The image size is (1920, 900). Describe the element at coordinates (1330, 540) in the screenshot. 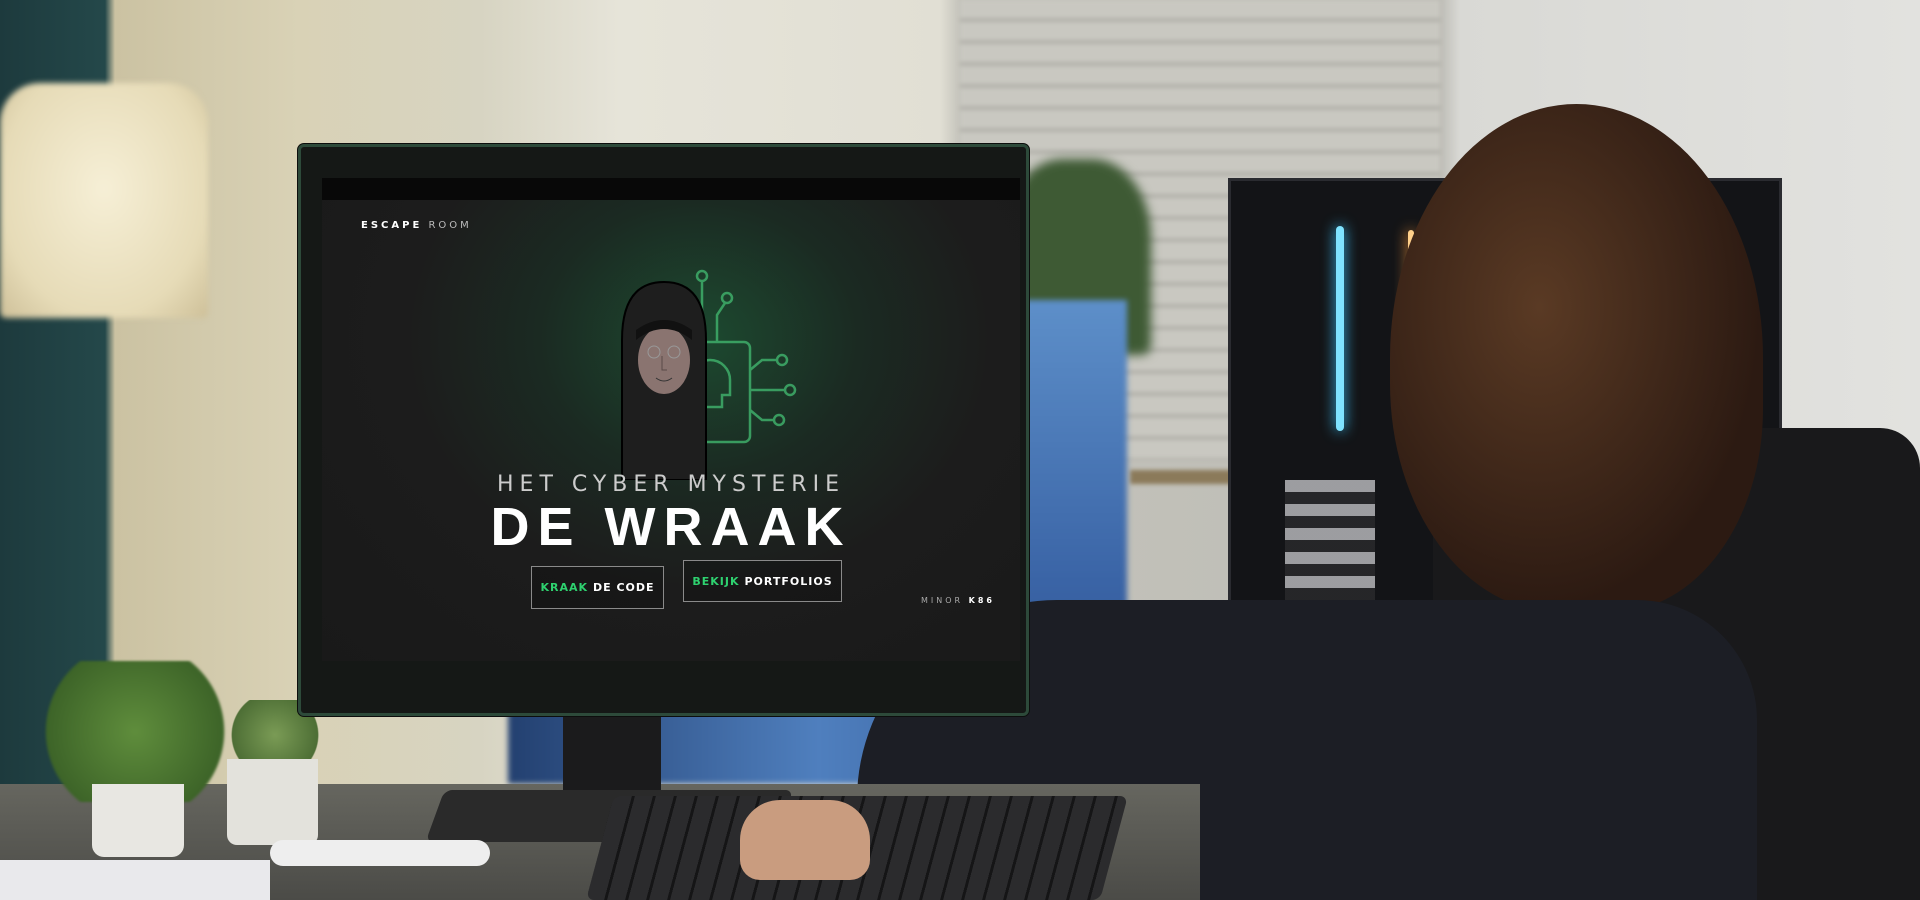

I see `pc-vents` at that location.